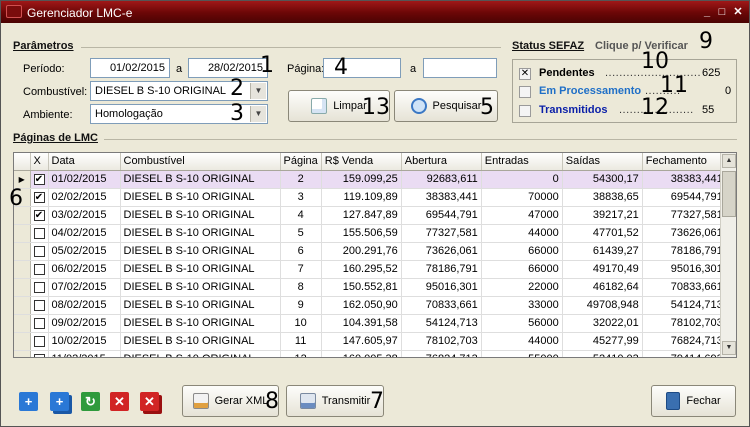  Describe the element at coordinates (522, 251) in the screenshot. I see `grid-cell-entradas: 66000` at that location.